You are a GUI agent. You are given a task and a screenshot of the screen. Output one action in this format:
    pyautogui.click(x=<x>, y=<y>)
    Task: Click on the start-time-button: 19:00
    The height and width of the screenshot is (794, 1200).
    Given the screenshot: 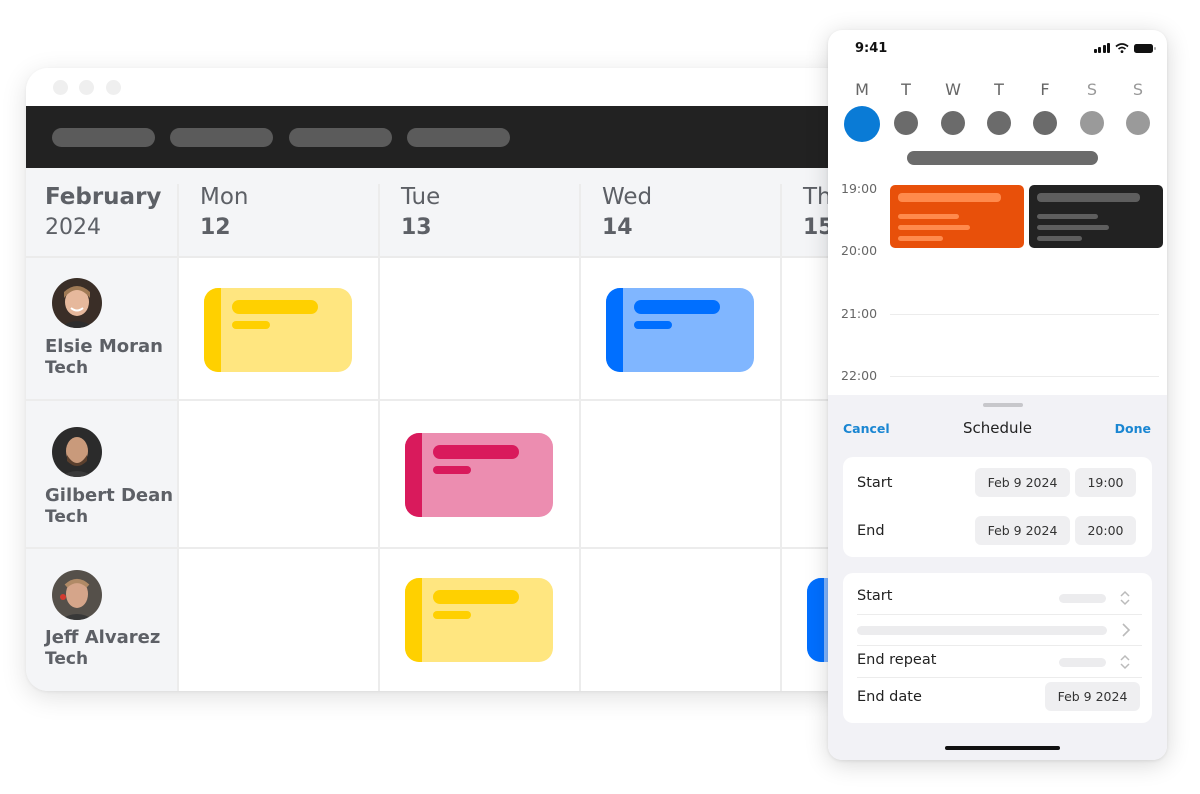 What is the action you would take?
    pyautogui.click(x=1105, y=482)
    